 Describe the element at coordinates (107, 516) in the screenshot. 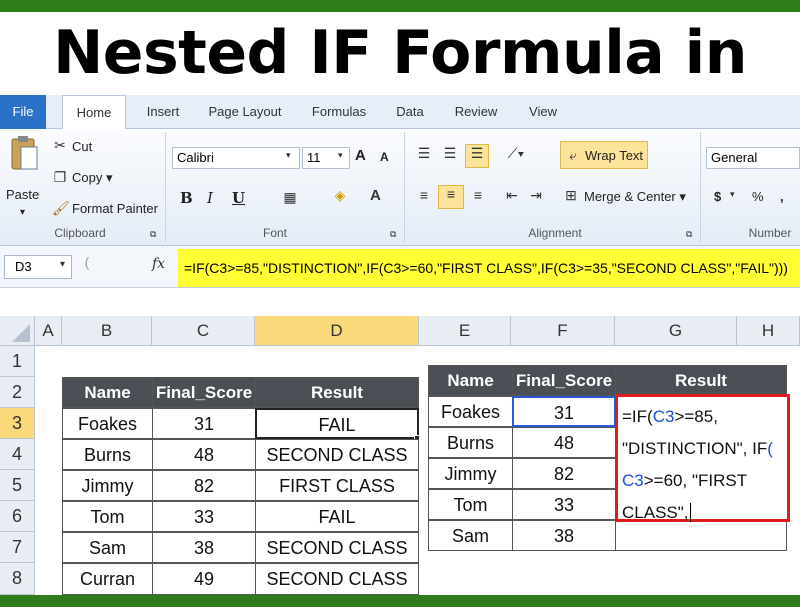

I see `table1-name-cell: Tom` at that location.